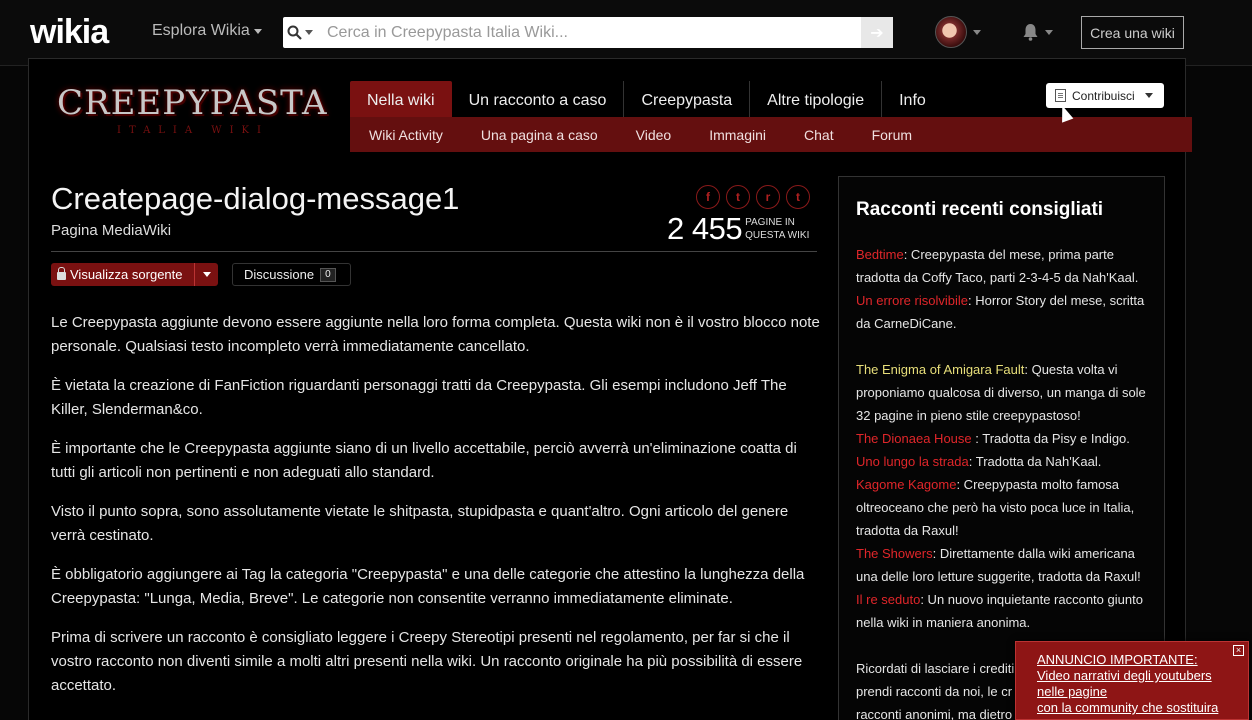 The width and height of the screenshot is (1252, 720). What do you see at coordinates (193, 130) in the screenshot?
I see `wiki-logo-subtext: ITALIA WIKI` at bounding box center [193, 130].